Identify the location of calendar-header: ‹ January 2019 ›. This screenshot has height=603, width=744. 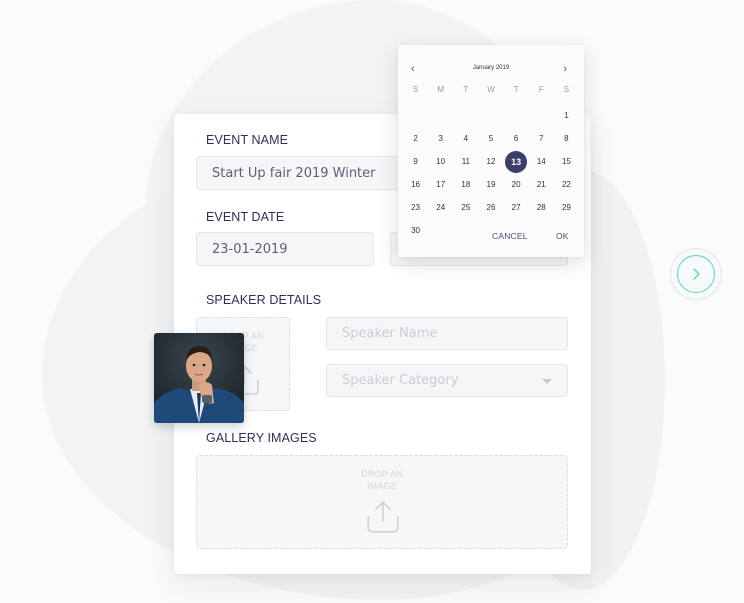
(491, 70).